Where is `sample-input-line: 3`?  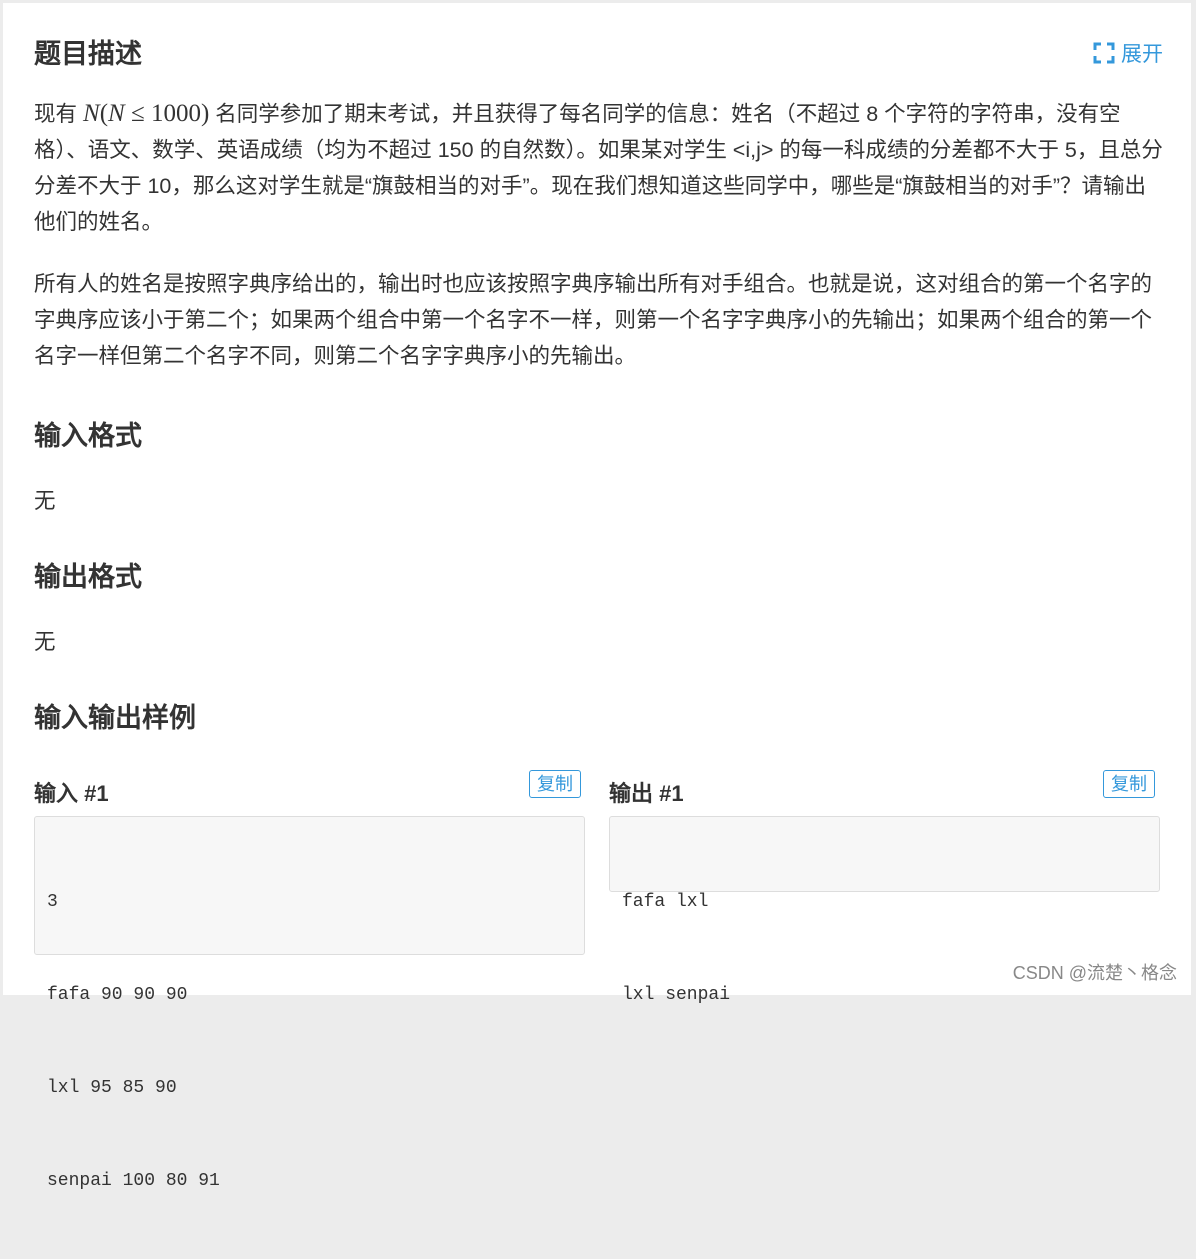
sample-input-line: 3 is located at coordinates (52, 902).